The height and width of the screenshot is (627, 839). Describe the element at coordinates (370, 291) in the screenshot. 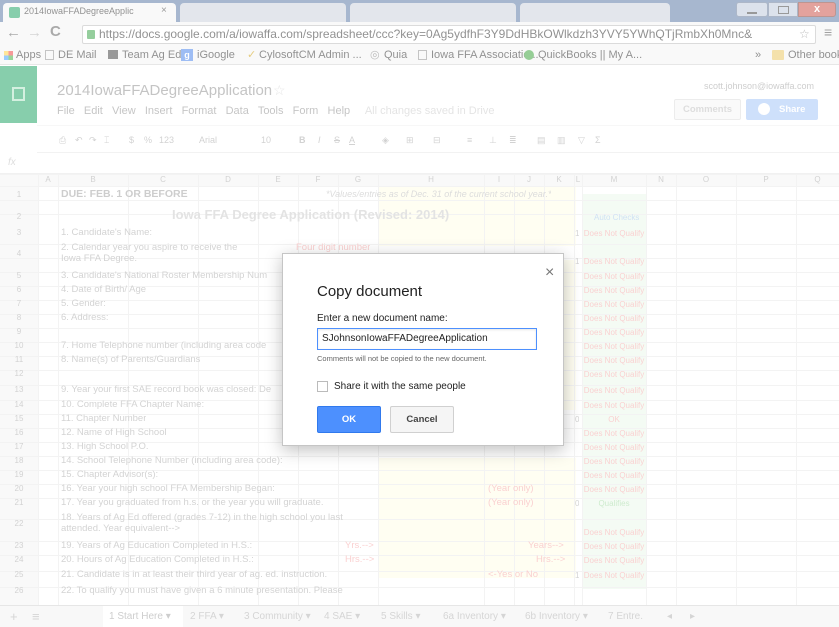

I see `dialog-title: Copy document` at that location.